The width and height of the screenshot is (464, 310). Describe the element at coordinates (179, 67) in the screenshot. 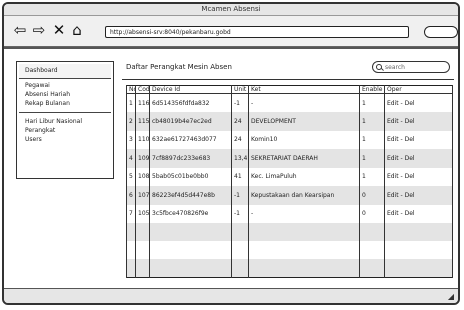

I see `page-title: Daftar Perangkat Mesin Absen` at that location.